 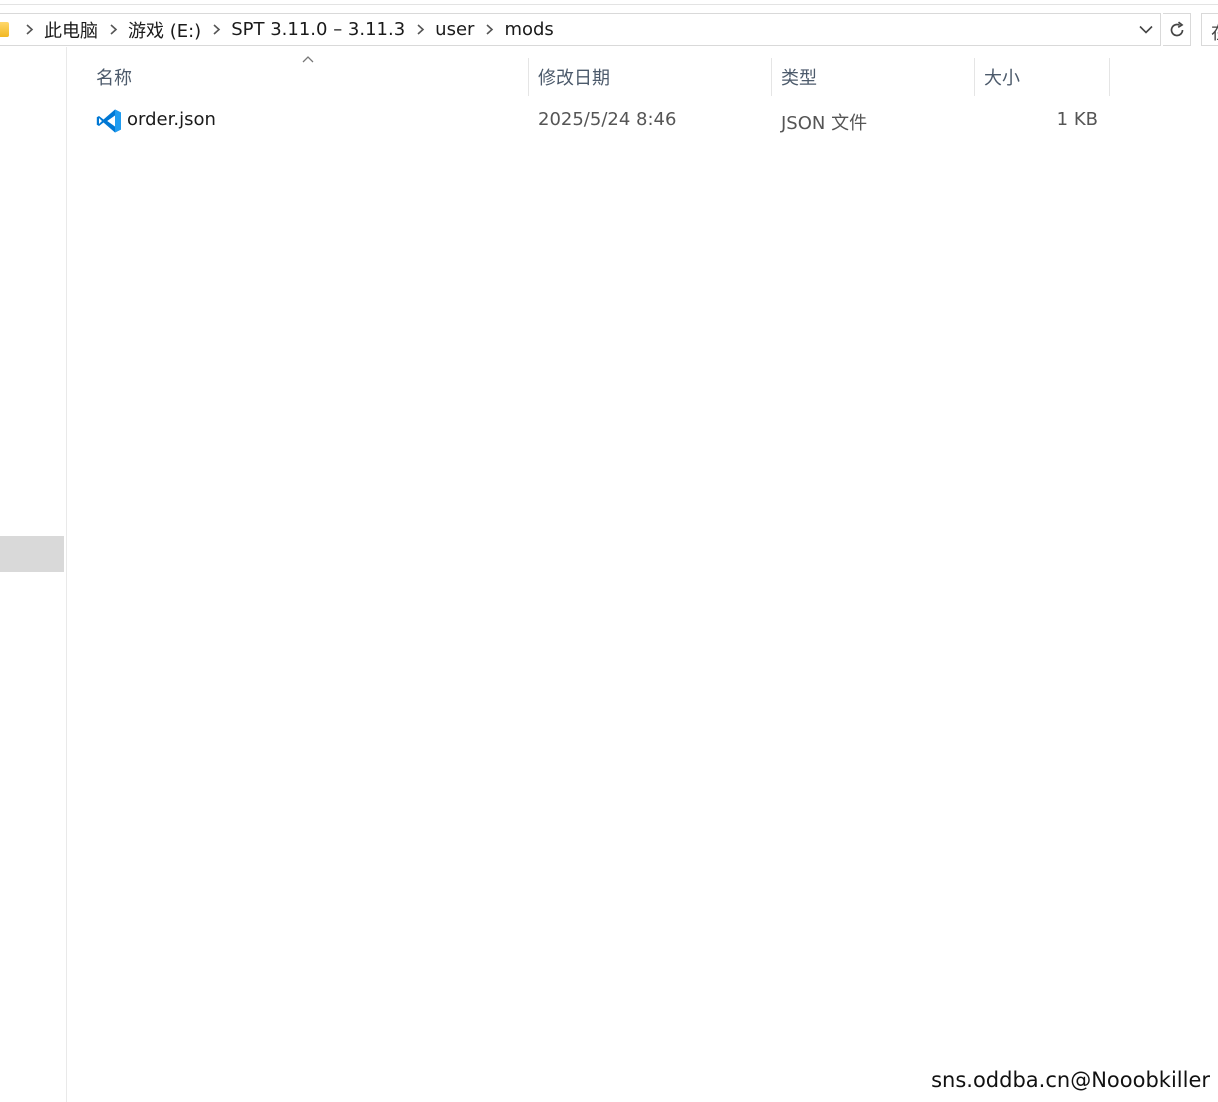 What do you see at coordinates (1077, 119) in the screenshot?
I see `file-size: 1 KB` at bounding box center [1077, 119].